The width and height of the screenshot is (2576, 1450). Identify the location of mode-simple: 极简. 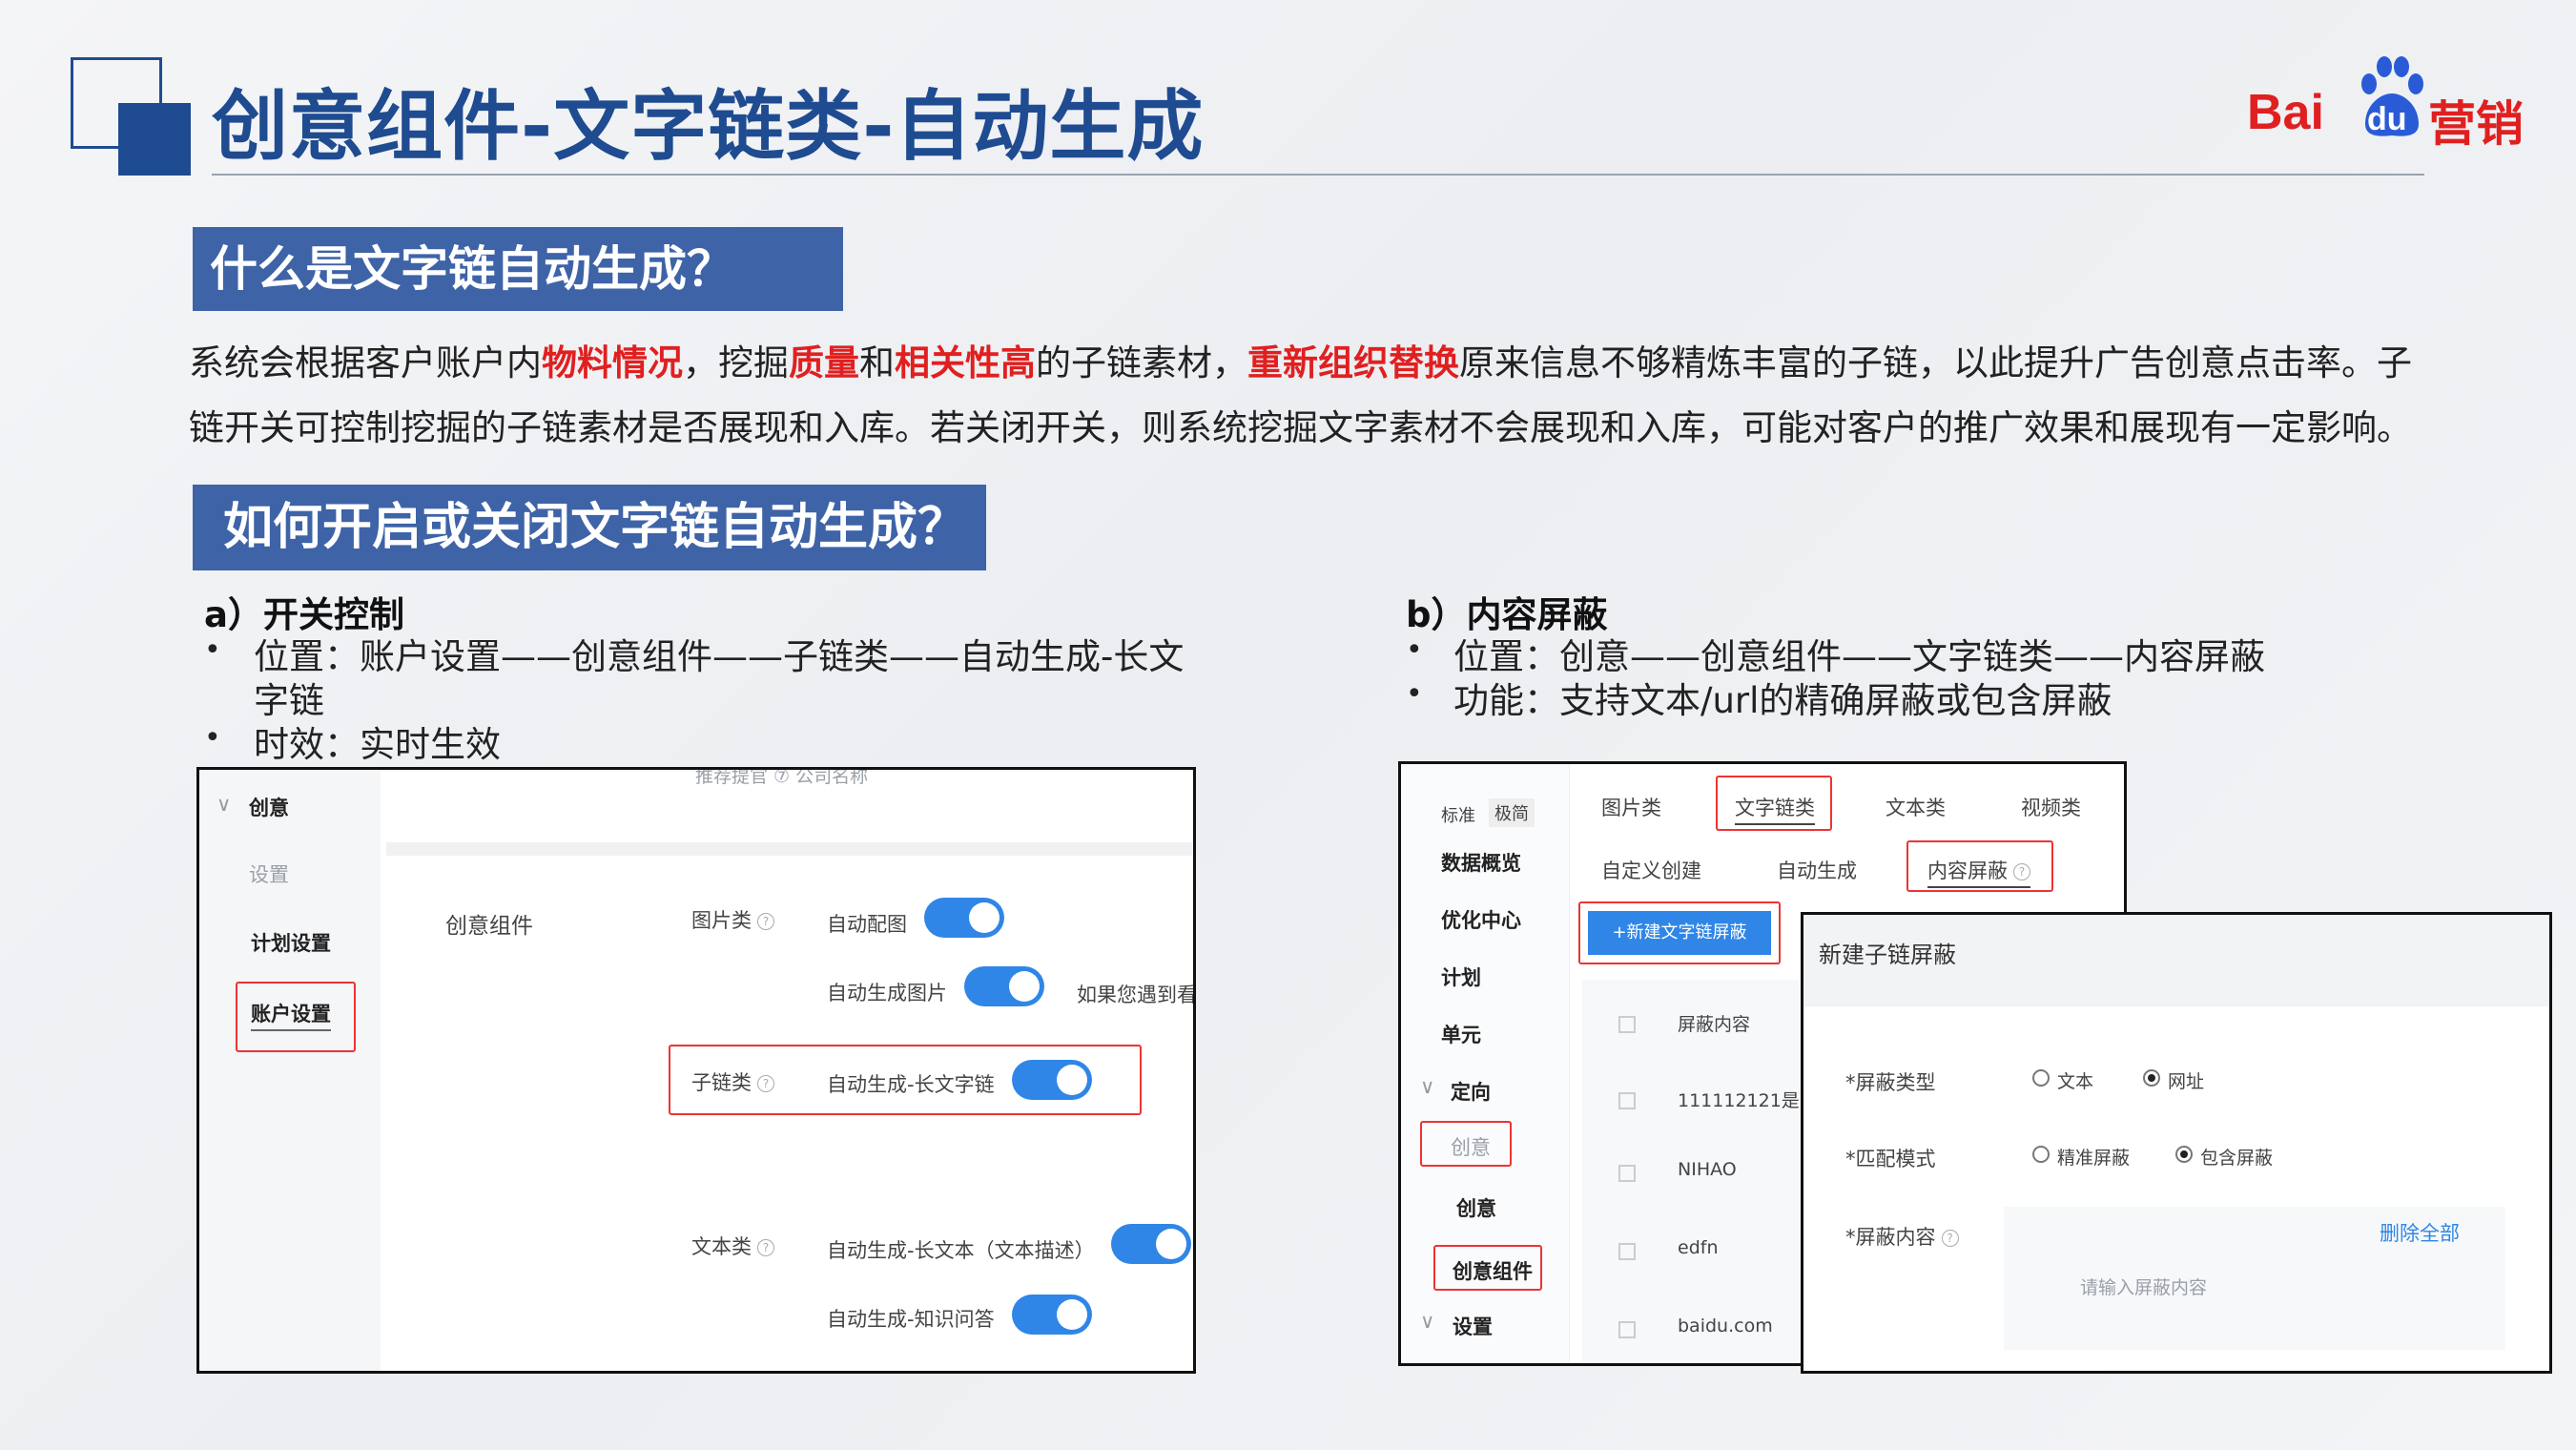
(1512, 813).